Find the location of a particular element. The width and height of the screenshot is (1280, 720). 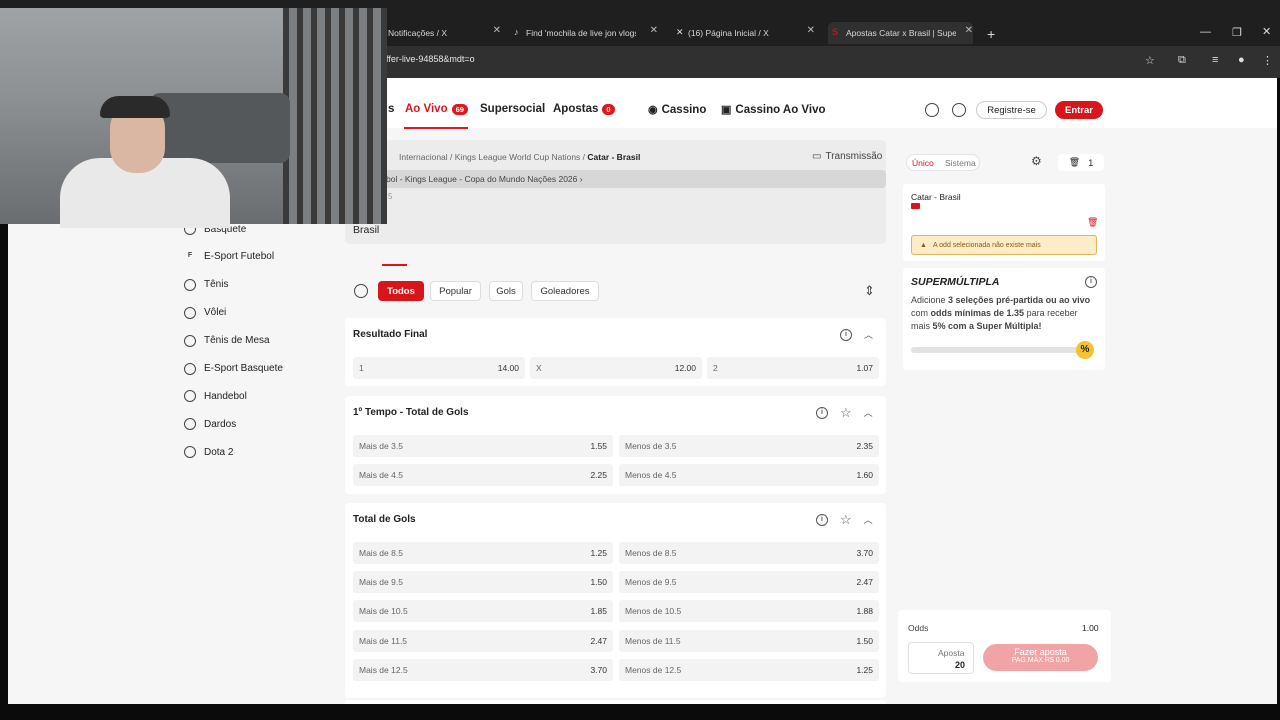

event-partial: 5 is located at coordinates (390, 196).